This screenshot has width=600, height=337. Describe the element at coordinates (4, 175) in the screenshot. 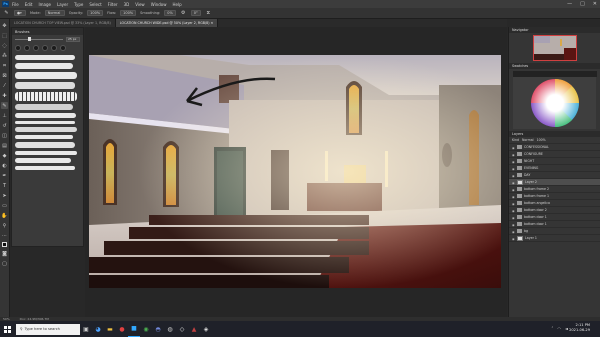

I see `pen-tool-icon: ✒` at that location.